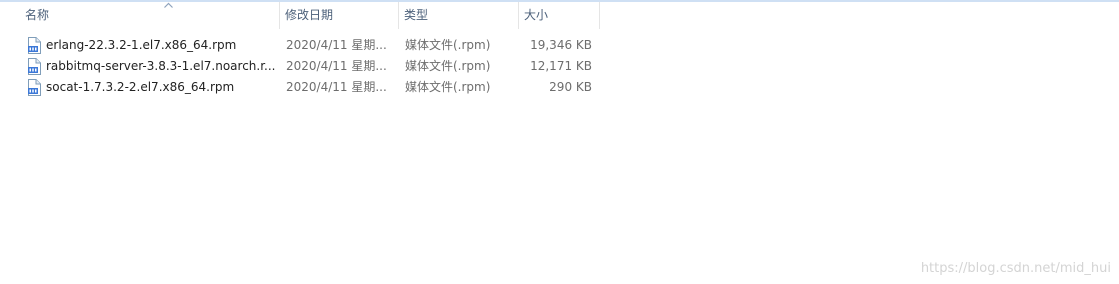  Describe the element at coordinates (37, 15) in the screenshot. I see `column-header-name-label: 名称` at that location.